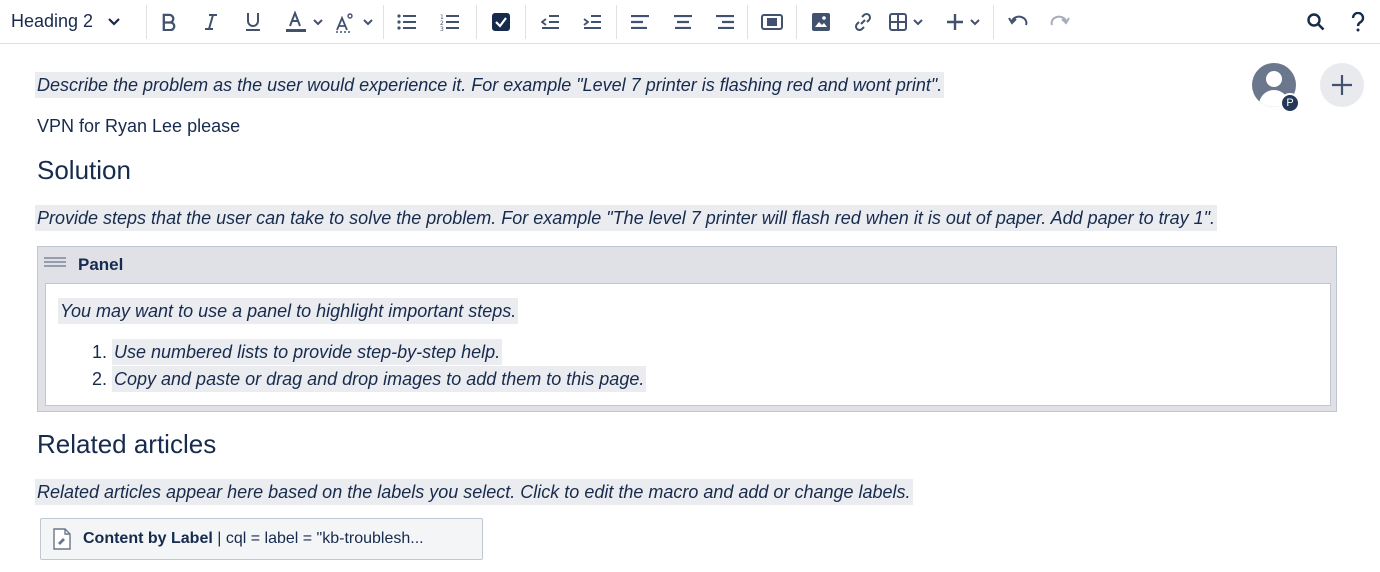 The width and height of the screenshot is (1380, 572). I want to click on underline-icon, so click(253, 21).